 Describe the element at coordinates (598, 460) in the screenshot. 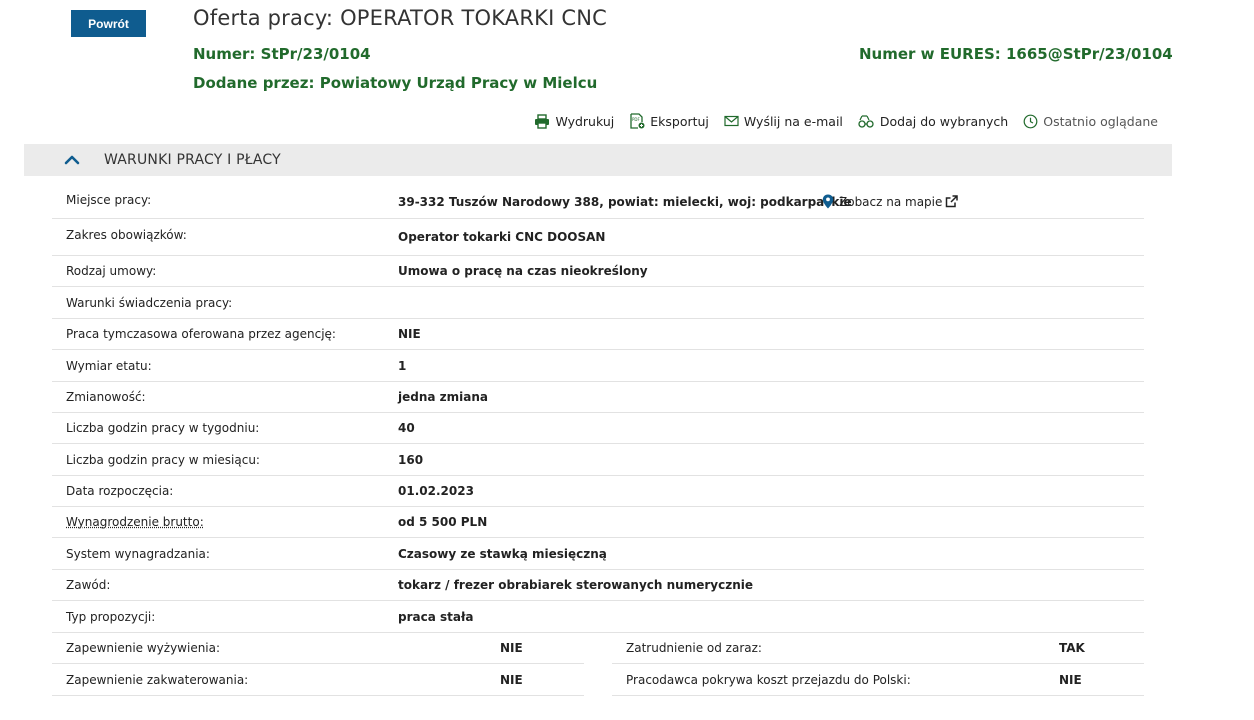

I see `table-row: Liczba godzin pracy w miesiącu: 160` at that location.